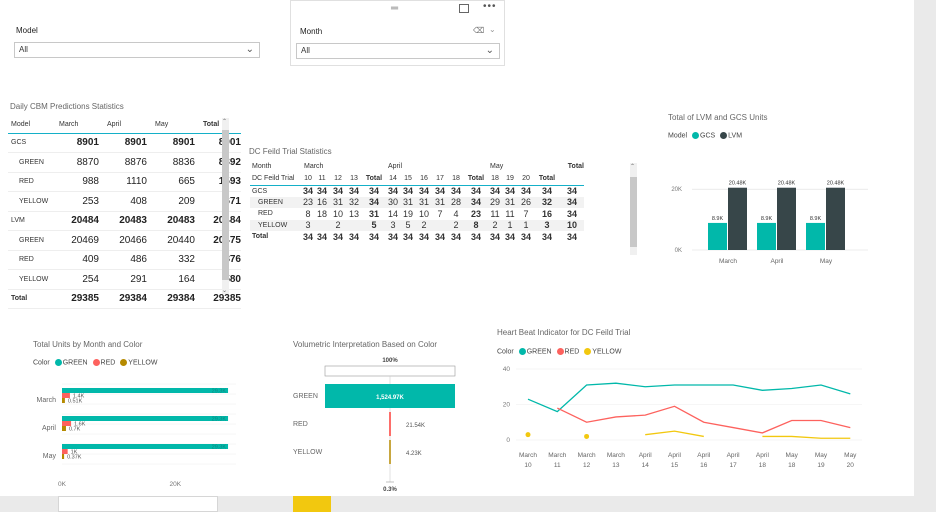 This screenshot has width=936, height=512. I want to click on matrix-cell: 29, so click(494, 202).